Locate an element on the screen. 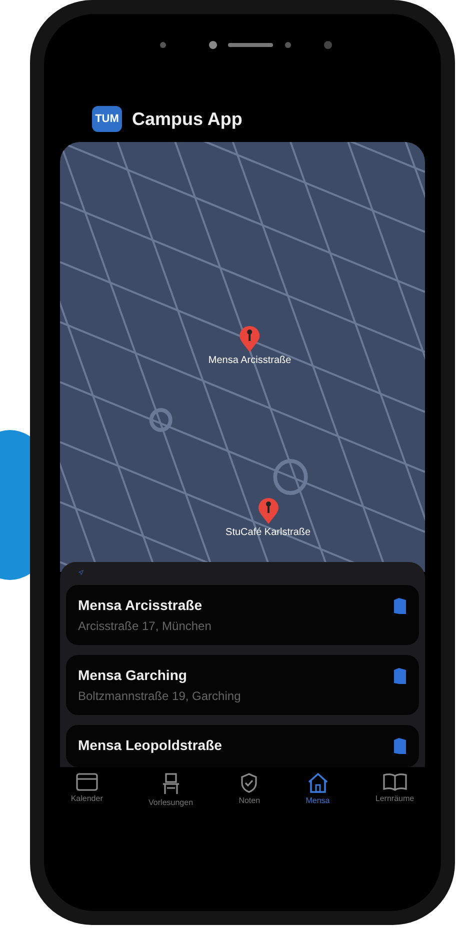 This screenshot has width=464, height=930. cafeteria-name: Mensa Garching is located at coordinates (133, 675).